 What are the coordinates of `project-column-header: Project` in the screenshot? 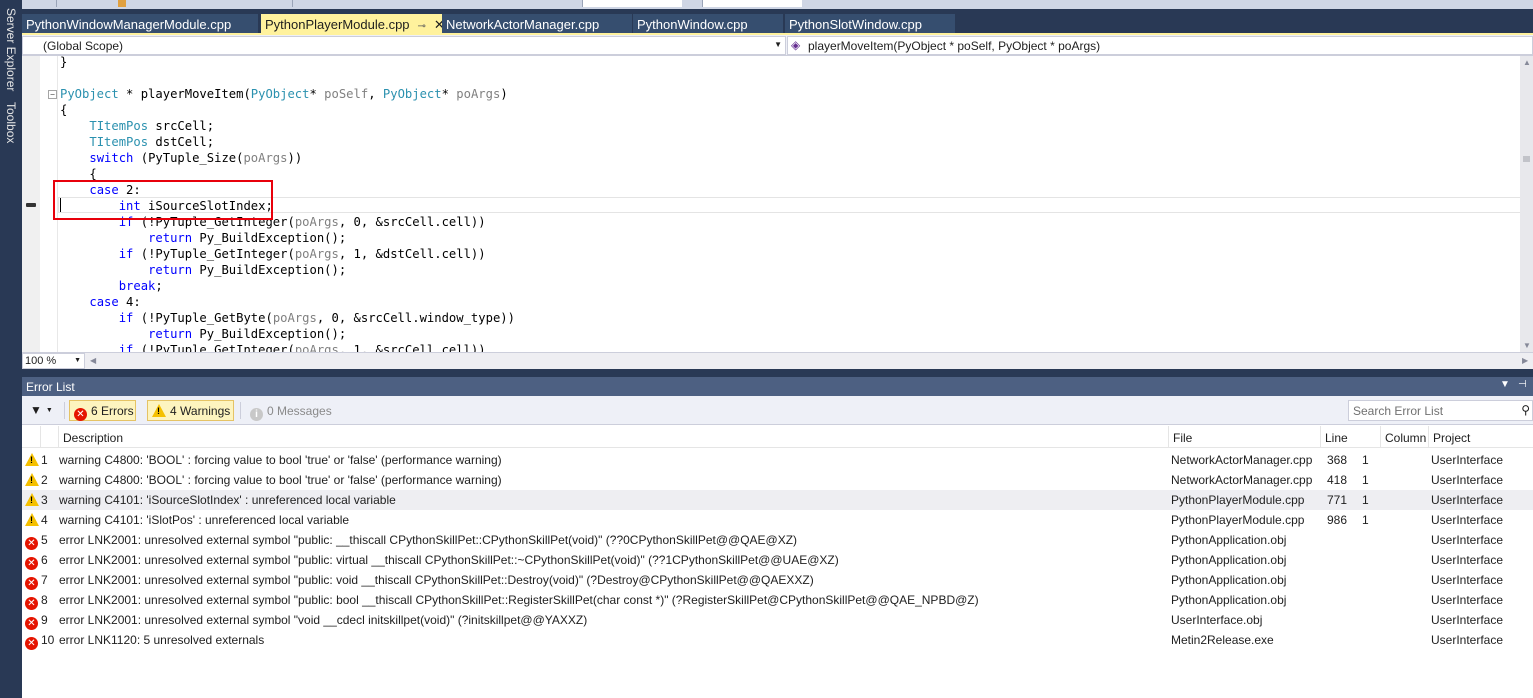 It's located at (1480, 437).